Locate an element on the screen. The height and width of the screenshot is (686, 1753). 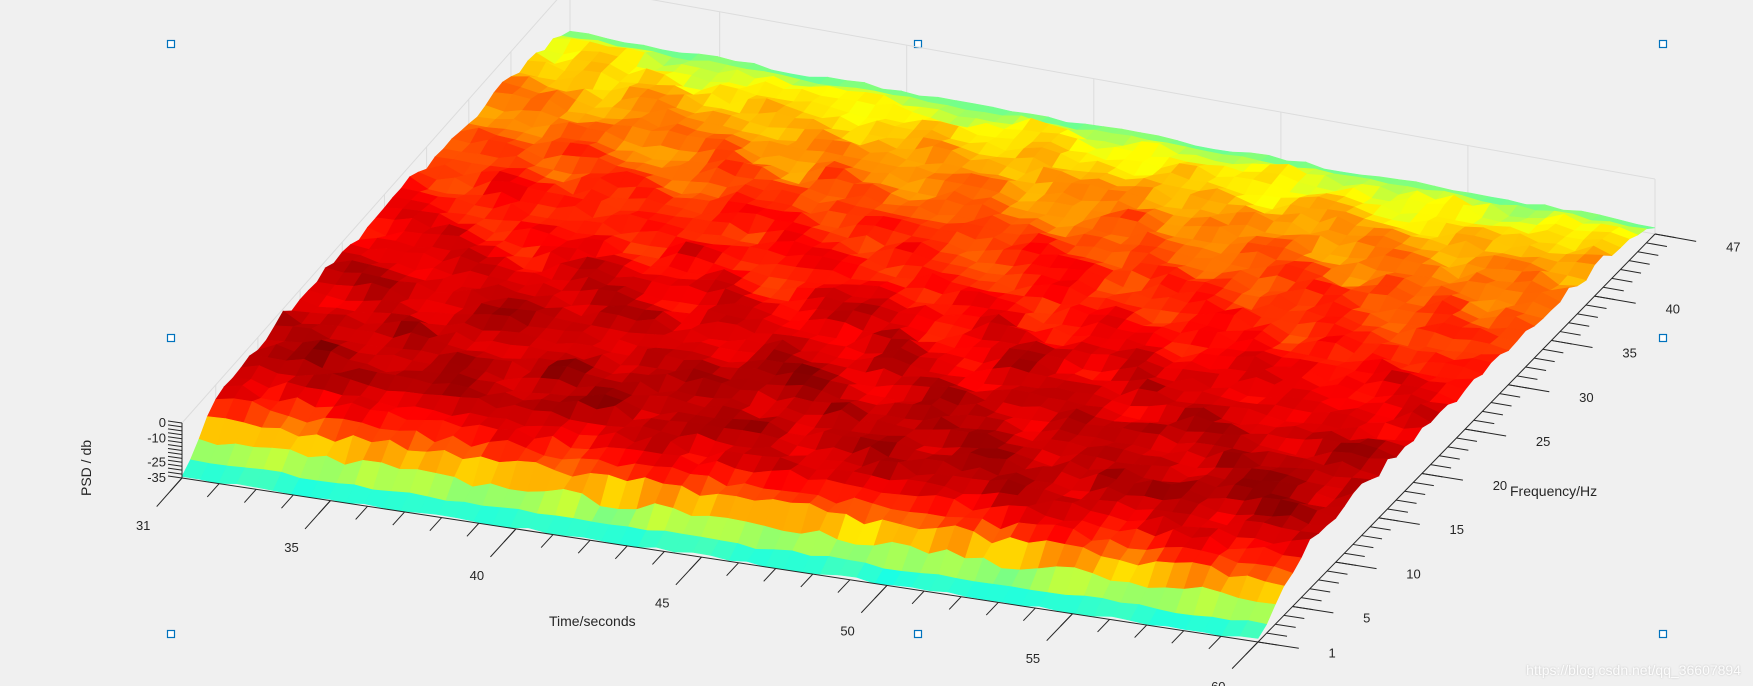
x-axis-title: Time/seconds is located at coordinates (592, 621).